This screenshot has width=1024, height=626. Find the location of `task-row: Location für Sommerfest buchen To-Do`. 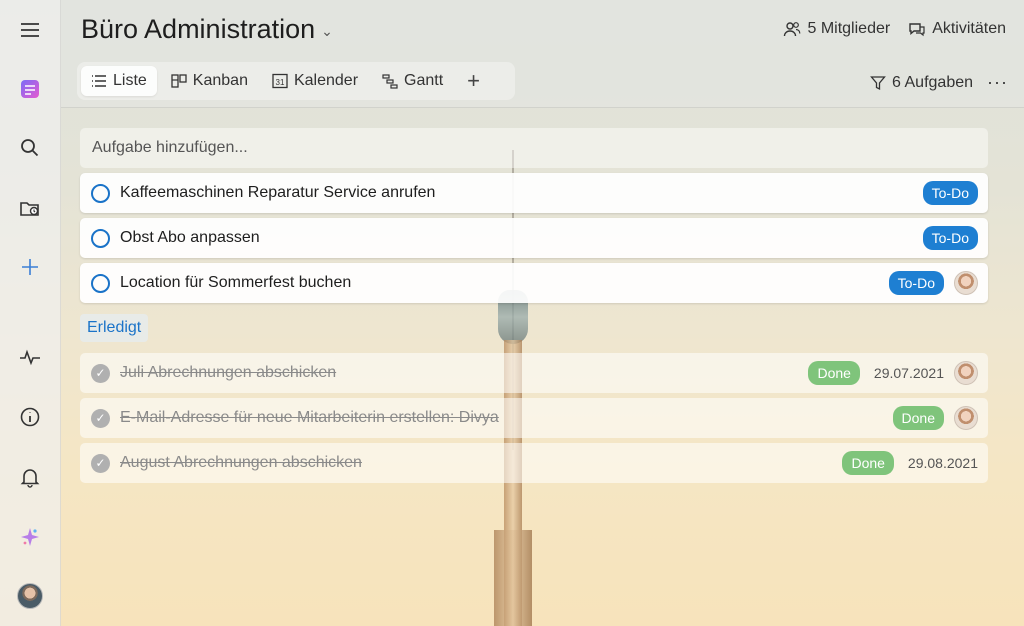

task-row: Location für Sommerfest buchen To-Do is located at coordinates (534, 283).